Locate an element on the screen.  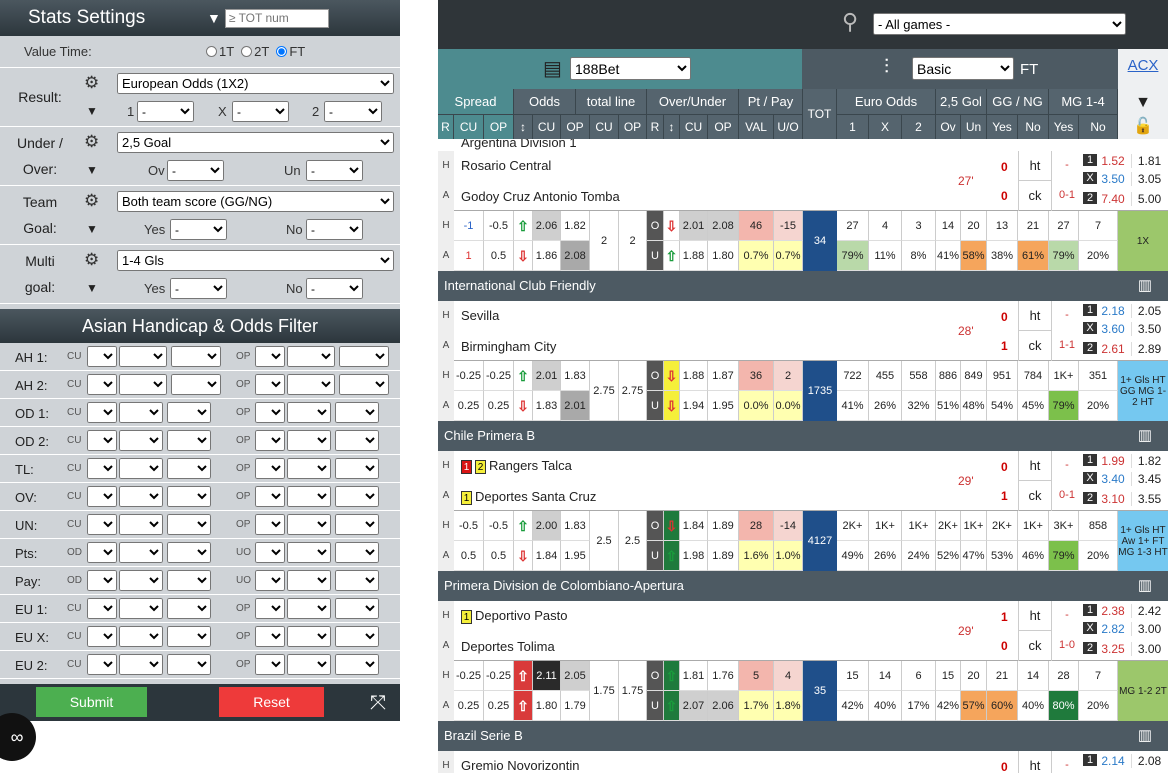
result-2-select: - is located at coordinates (353, 111).